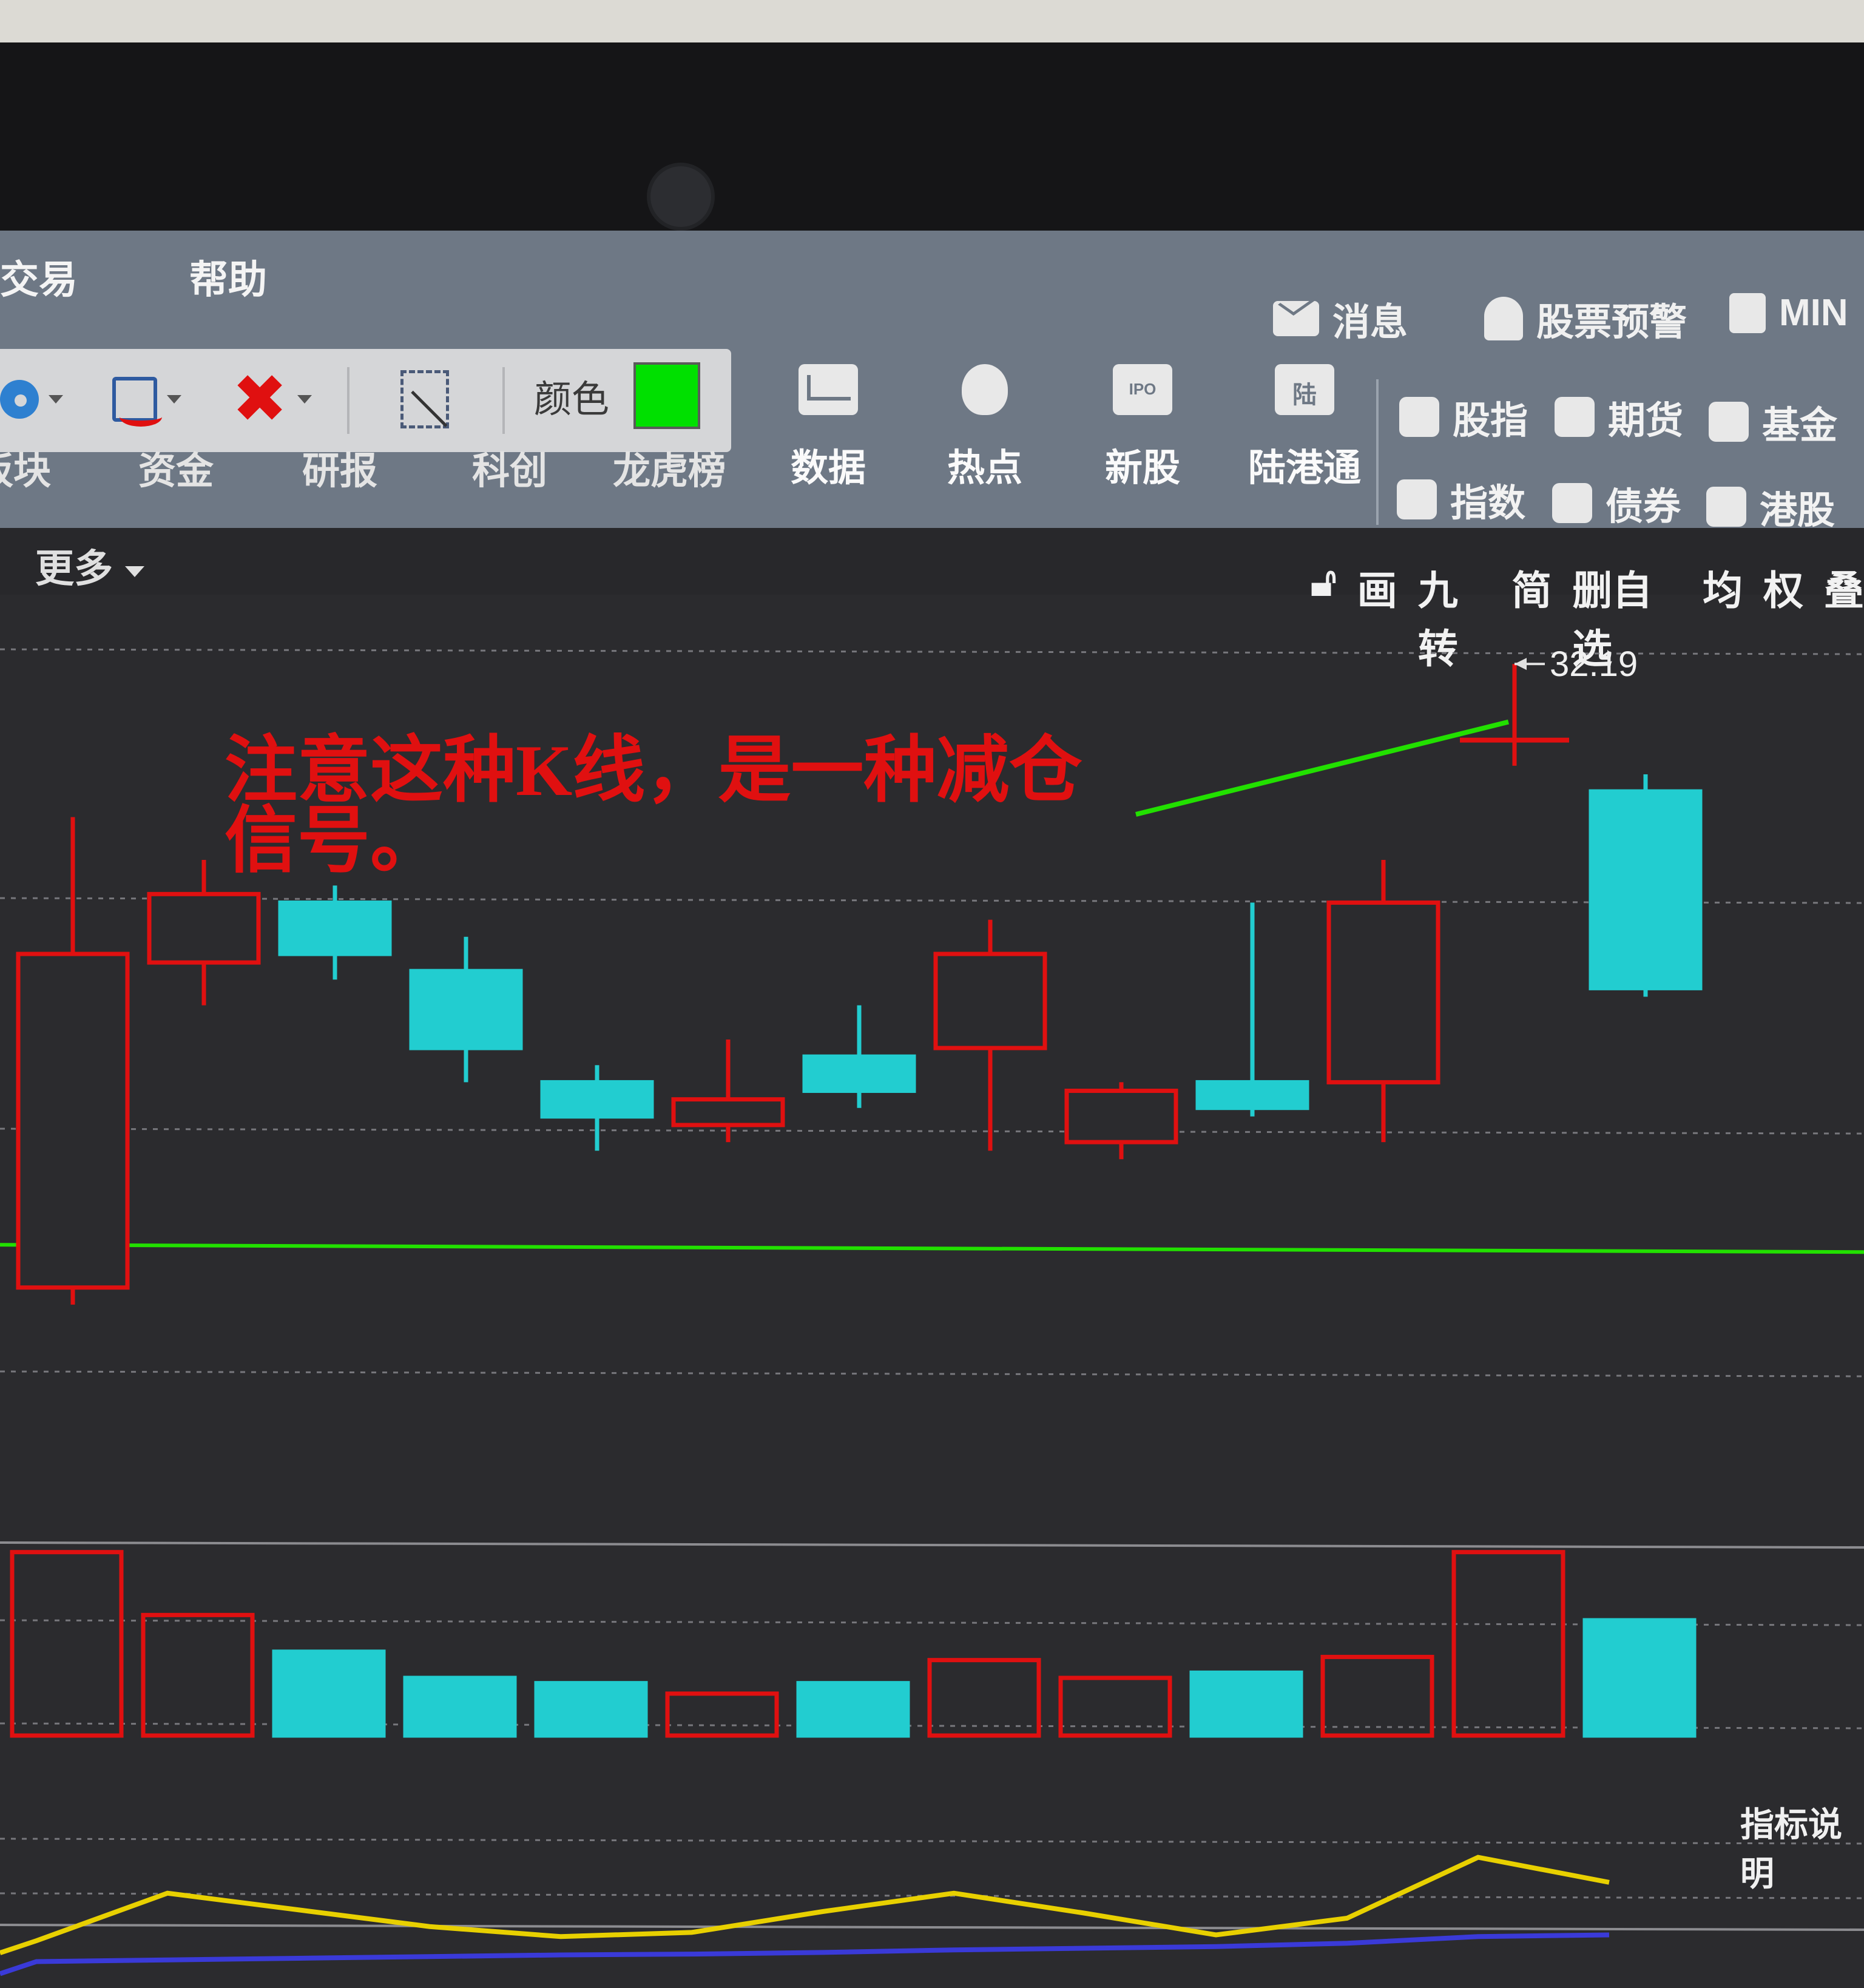 This screenshot has width=1864, height=1988. I want to click on indicator-help-link: 指标说明, so click(1802, 1846).